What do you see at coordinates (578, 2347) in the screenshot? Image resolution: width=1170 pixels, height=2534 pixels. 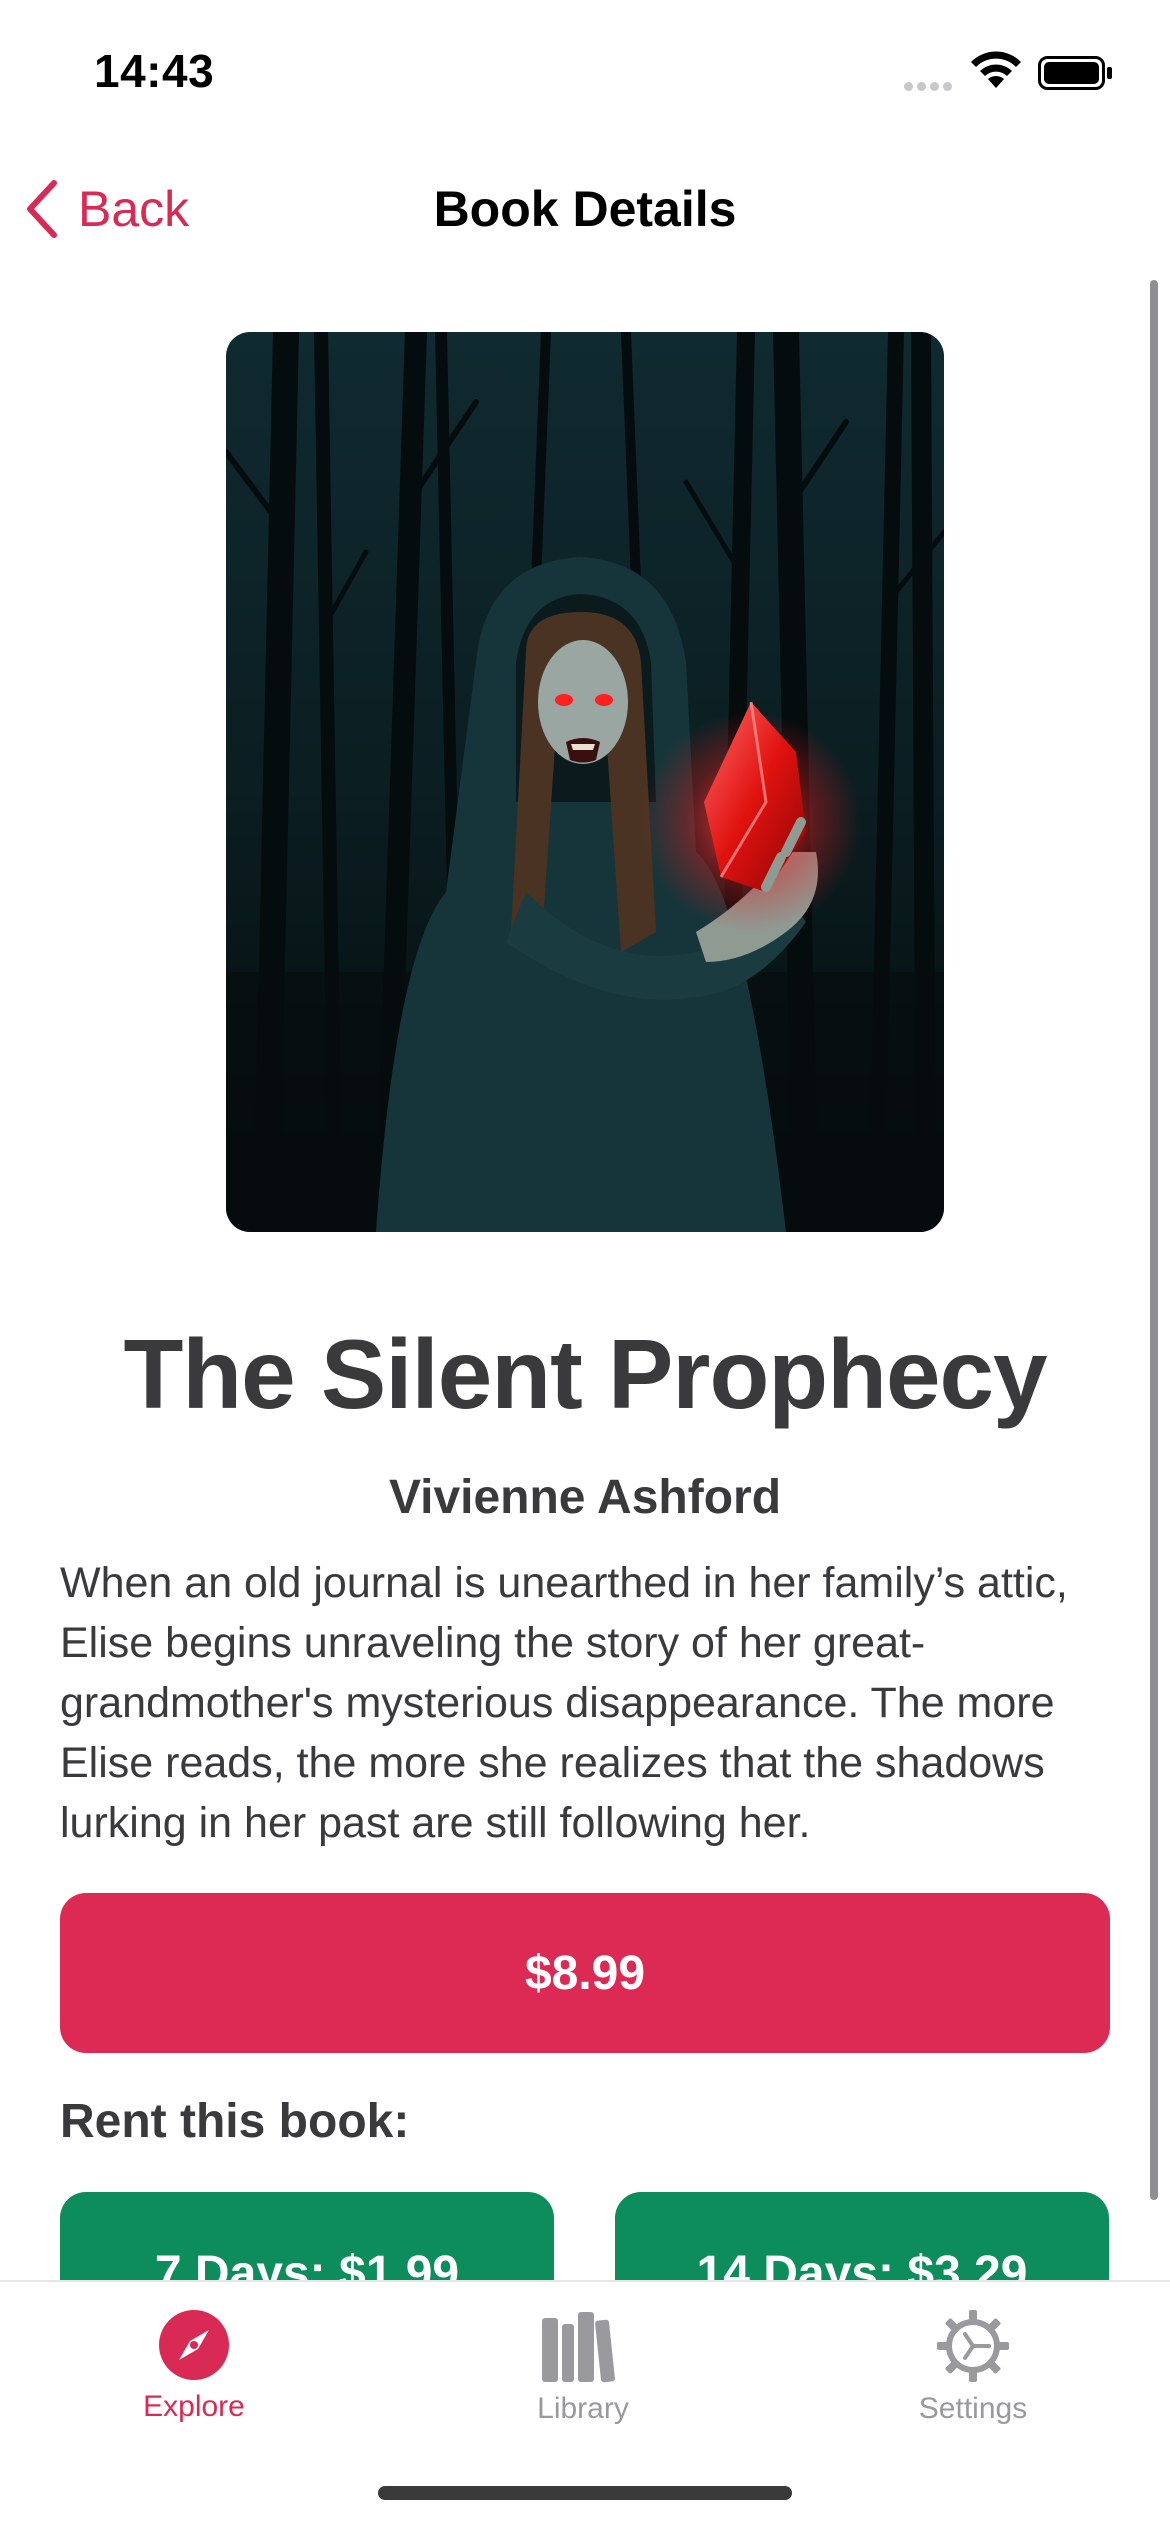 I see `books-icon` at bounding box center [578, 2347].